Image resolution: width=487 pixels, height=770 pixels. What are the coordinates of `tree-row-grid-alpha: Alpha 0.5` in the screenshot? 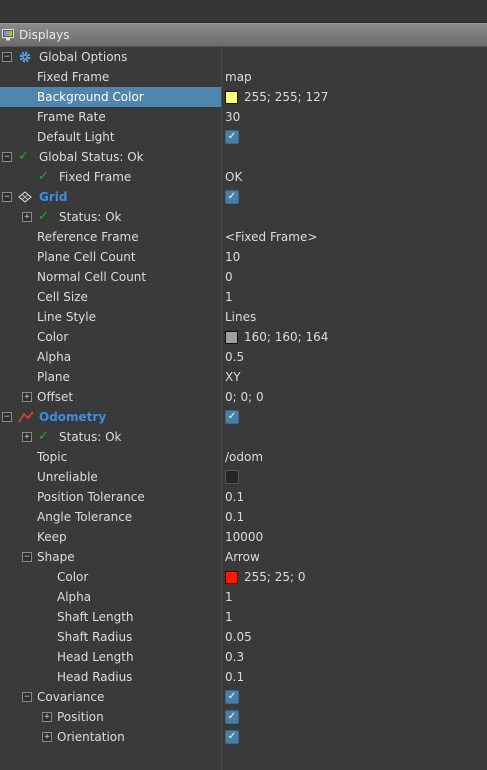 It's located at (243, 357).